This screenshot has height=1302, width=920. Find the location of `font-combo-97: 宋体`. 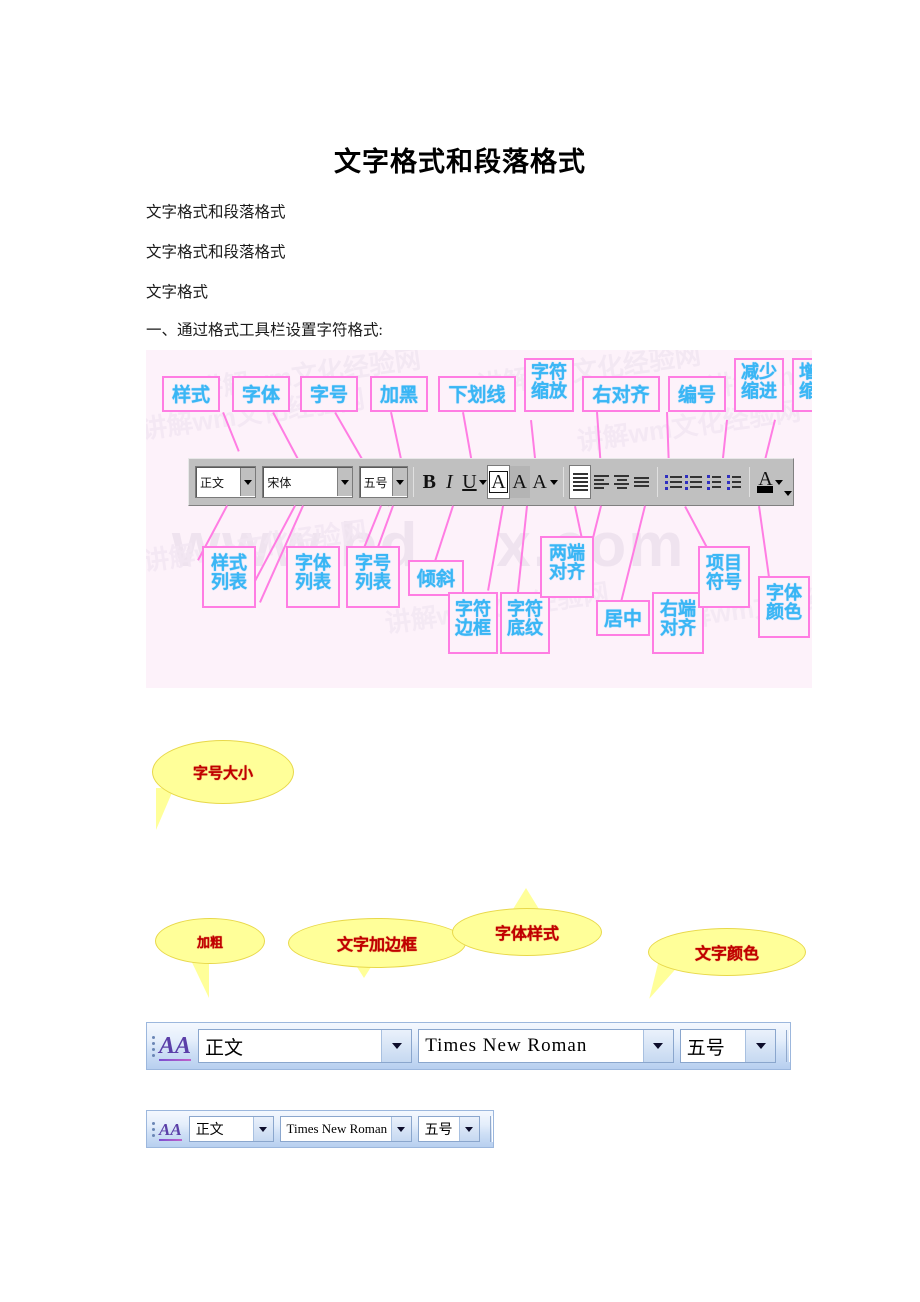

font-combo-97: 宋体 is located at coordinates (307, 482).